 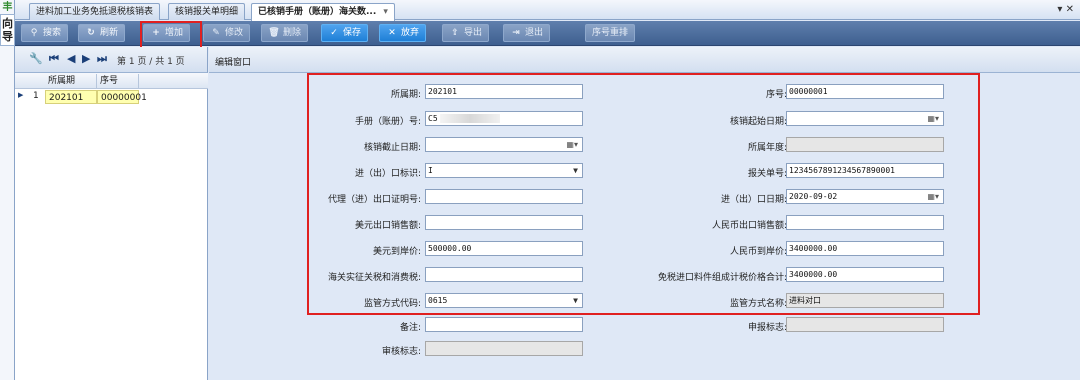 What do you see at coordinates (71, 97) in the screenshot?
I see `cell-period: 202101` at bounding box center [71, 97].